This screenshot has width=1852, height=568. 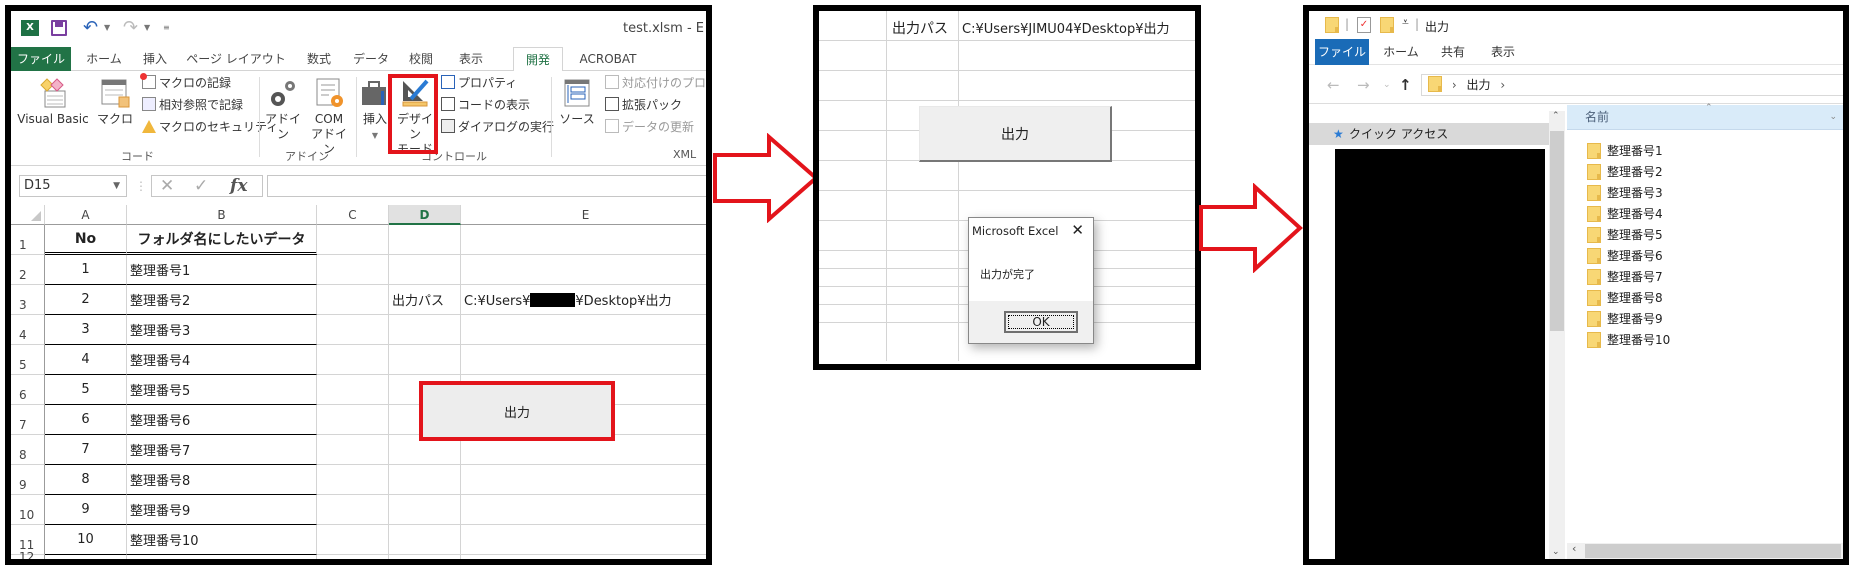 I want to click on tab-developer: 開発, so click(x=538, y=59).